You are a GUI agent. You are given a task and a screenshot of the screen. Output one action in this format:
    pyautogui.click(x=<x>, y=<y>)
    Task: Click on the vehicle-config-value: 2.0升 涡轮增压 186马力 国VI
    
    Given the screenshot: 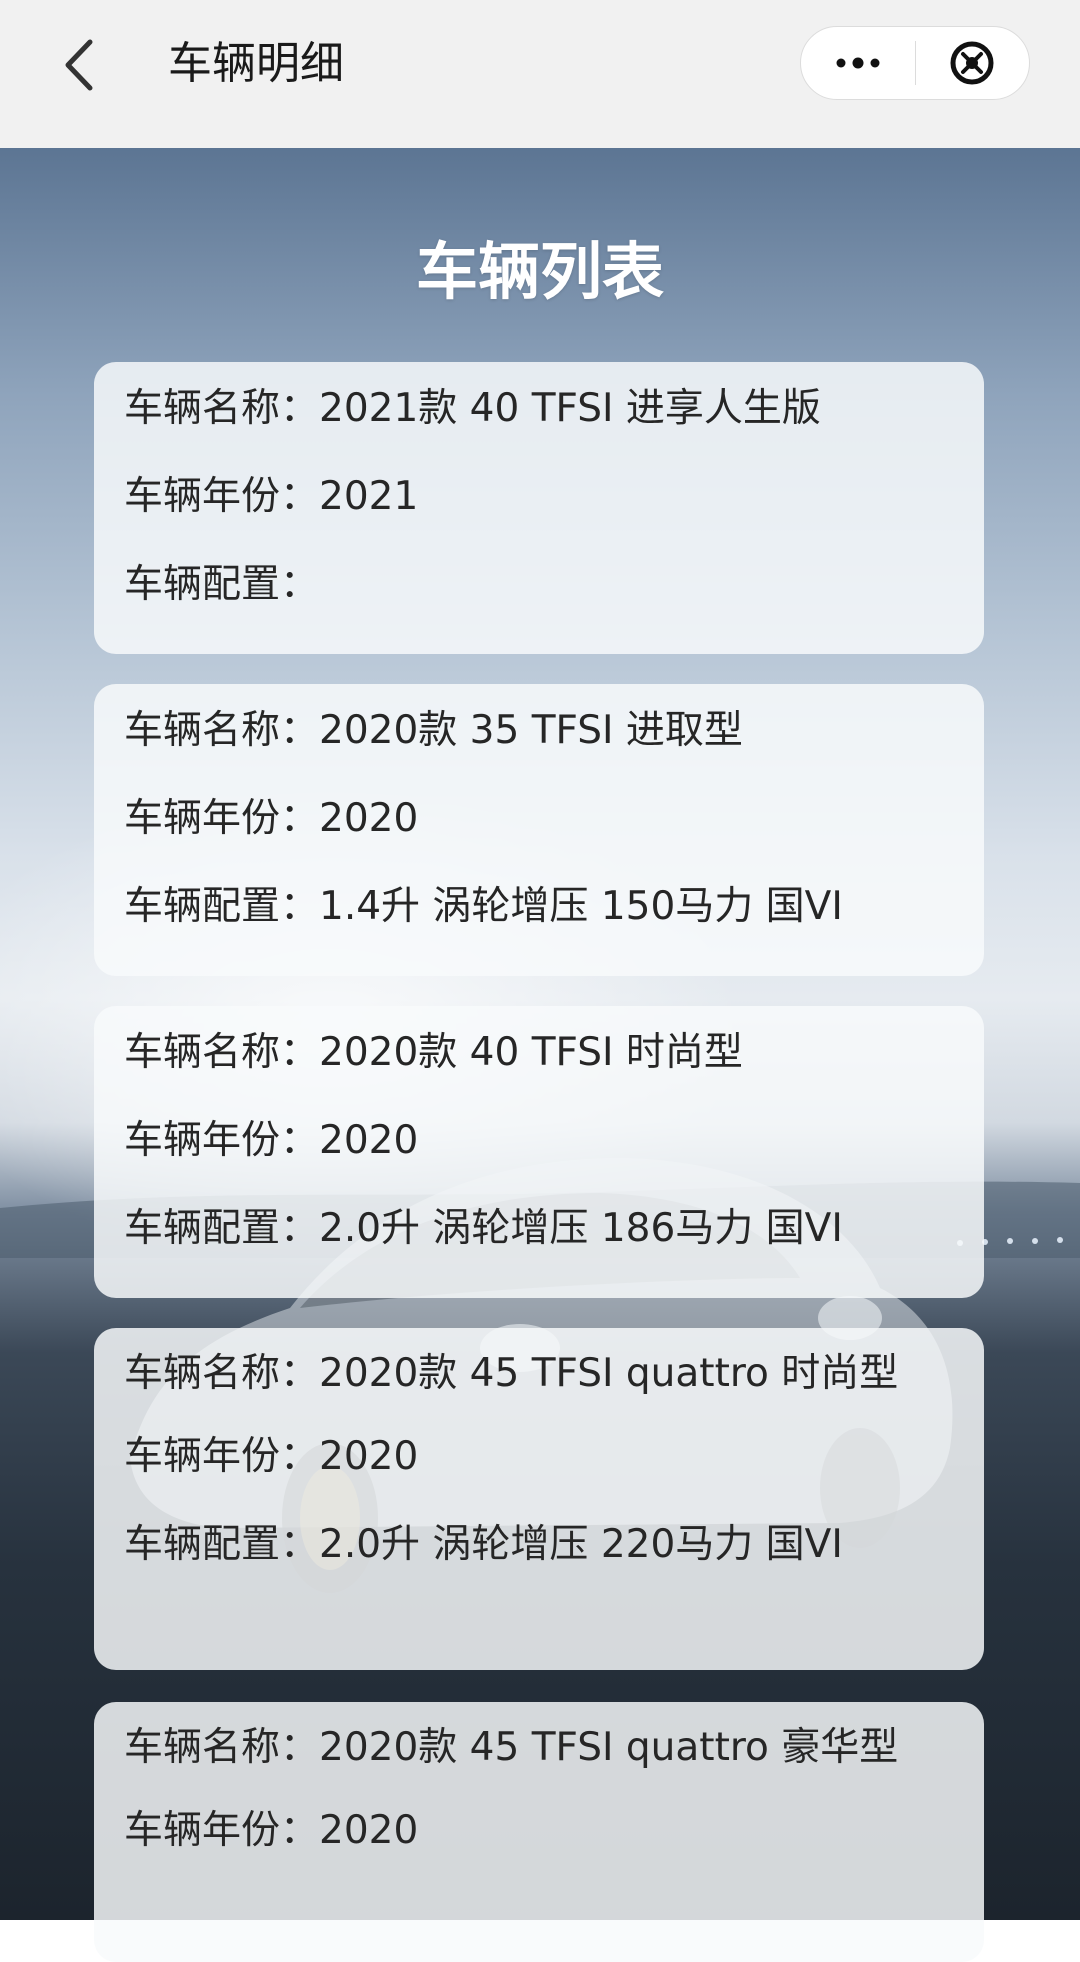 What is the action you would take?
    pyautogui.click(x=581, y=1228)
    